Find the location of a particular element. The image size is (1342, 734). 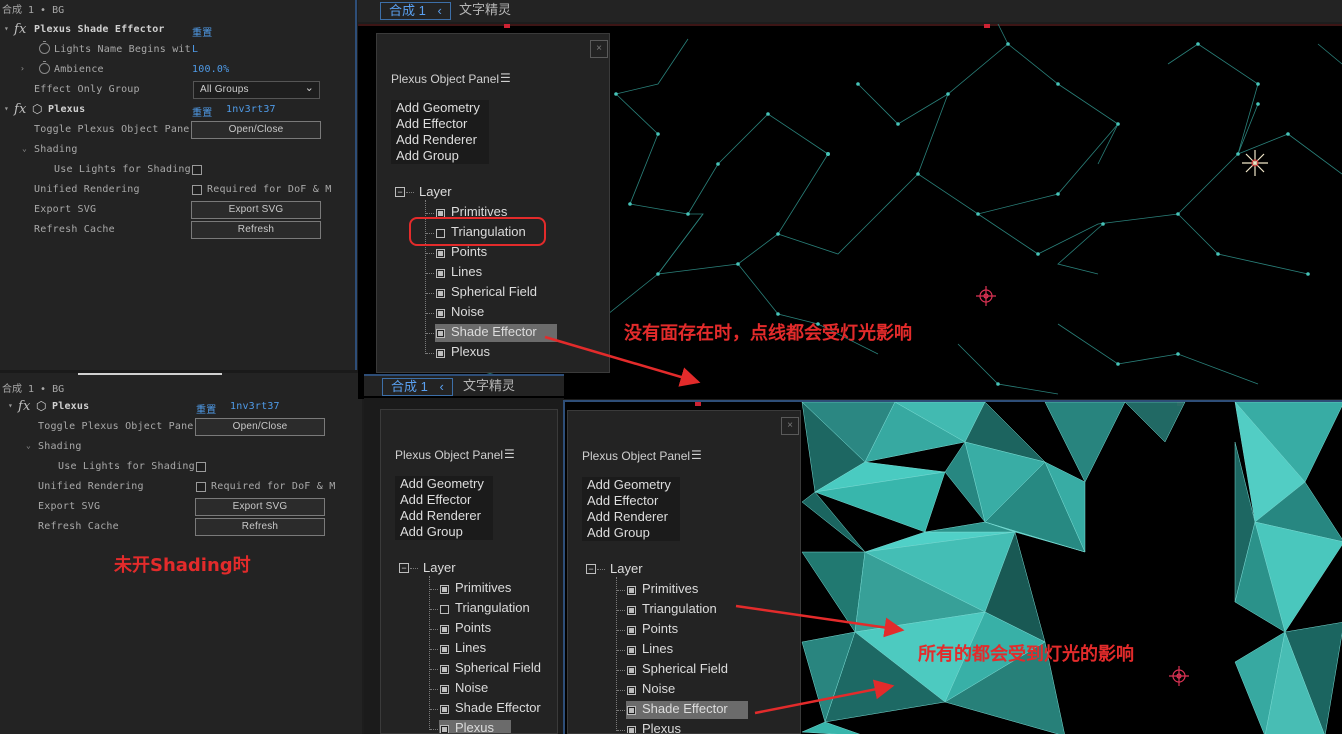

panel-divider is located at coordinates (356, 185).